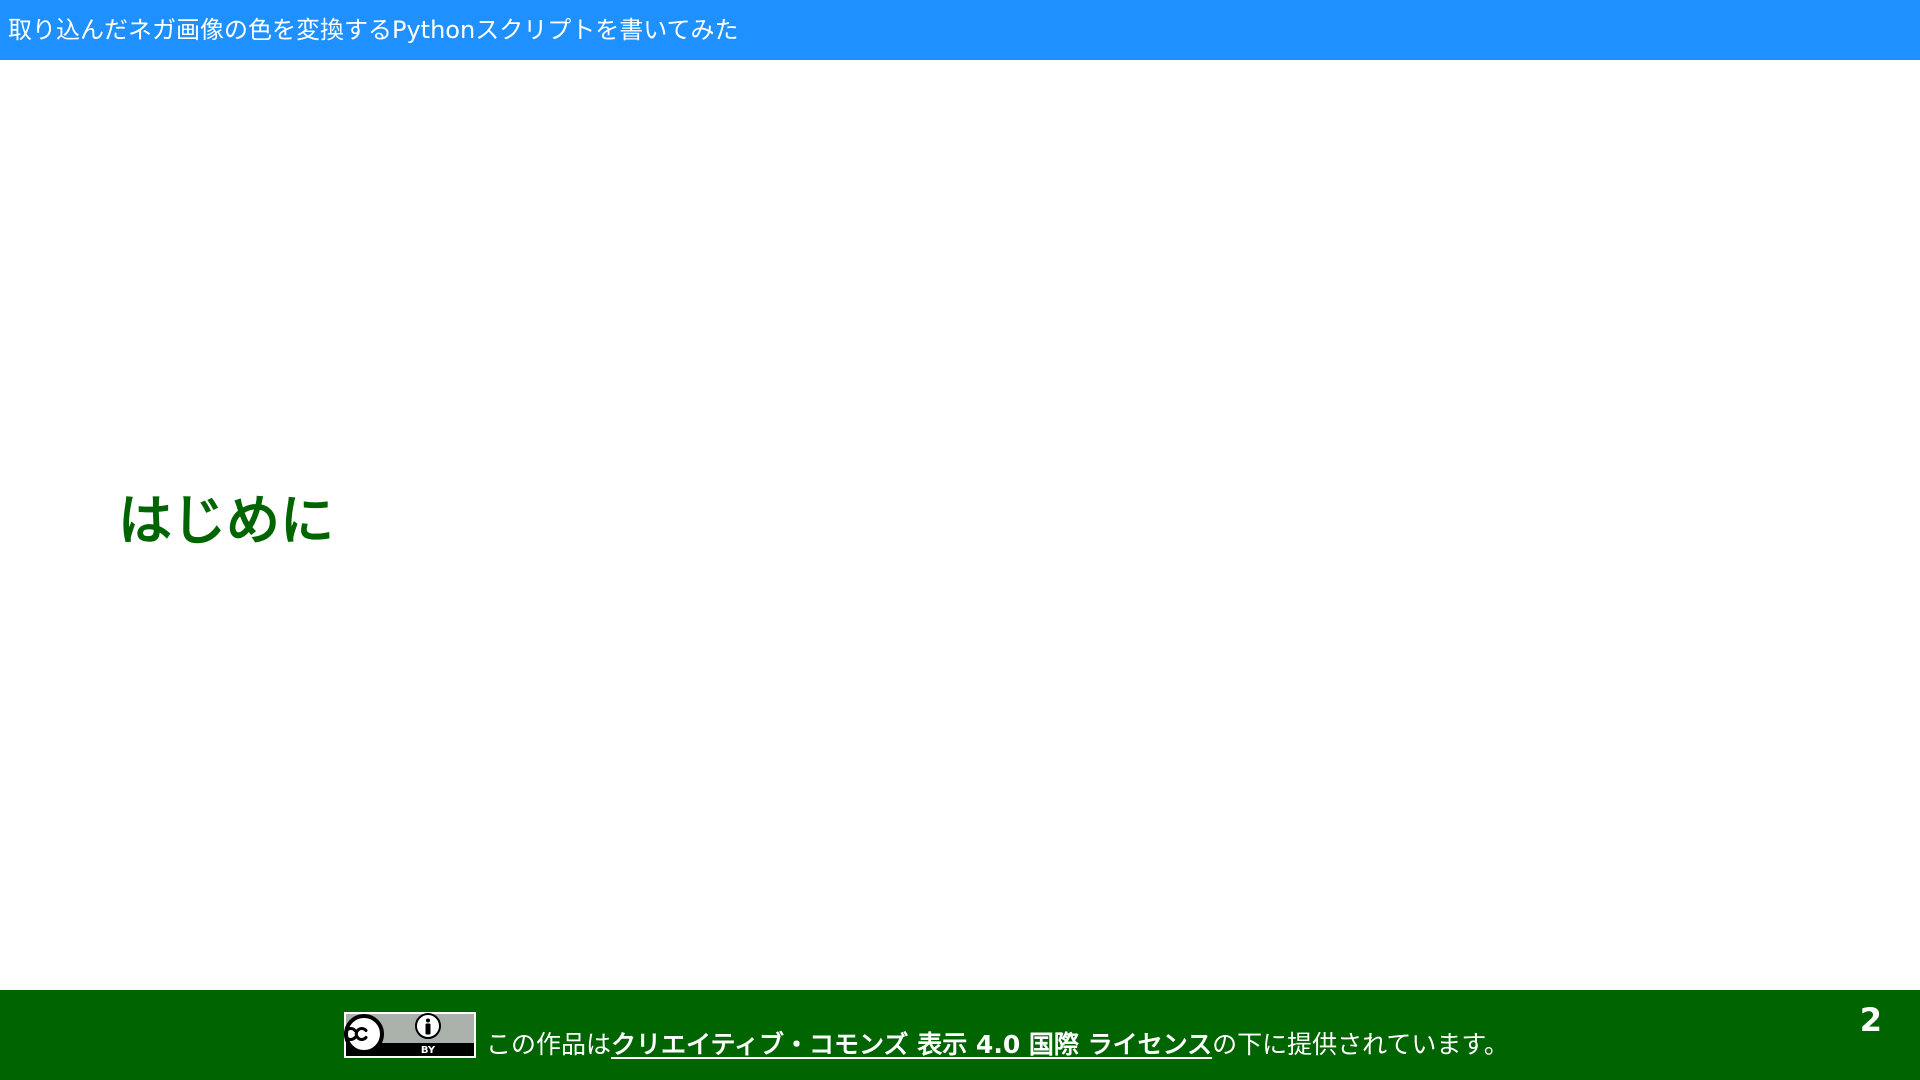  I want to click on section-heading: はじめに, so click(226, 520).